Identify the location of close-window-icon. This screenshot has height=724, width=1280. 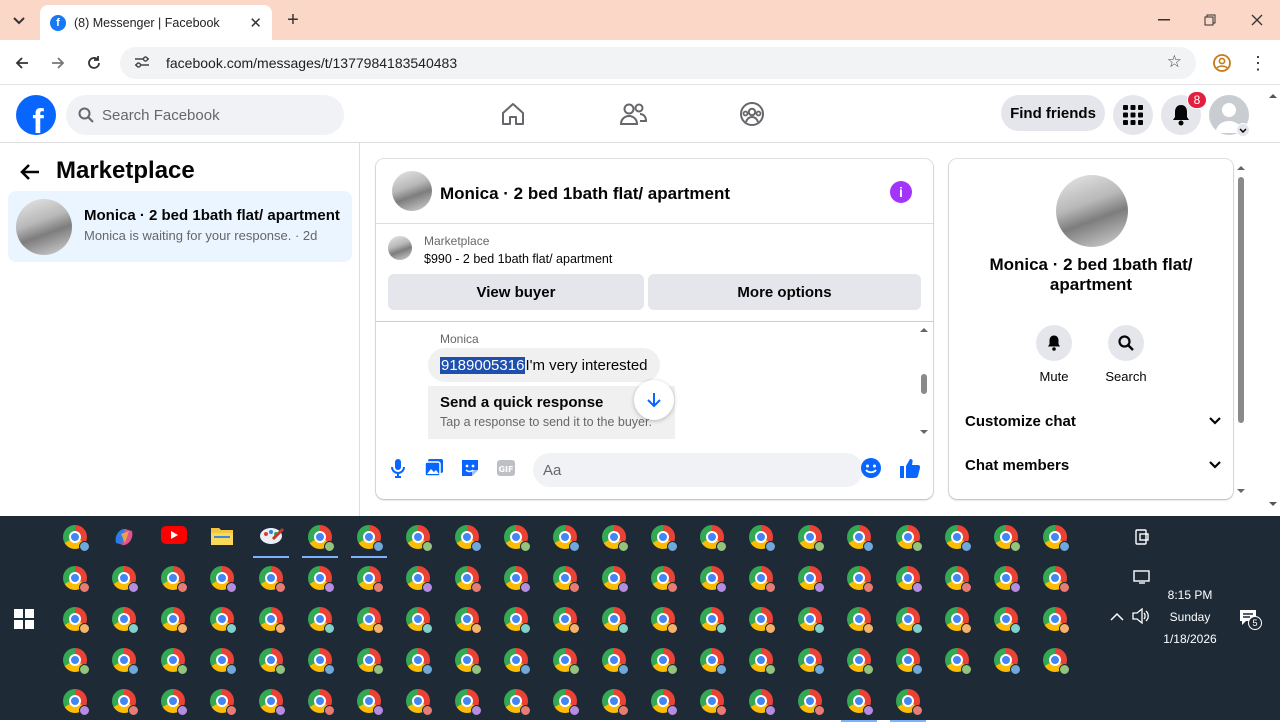
(1257, 20).